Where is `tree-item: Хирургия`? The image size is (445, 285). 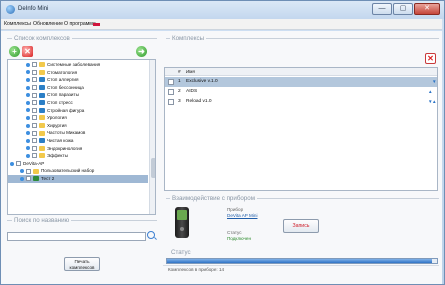
tree-item: Хирургия is located at coordinates (78, 126).